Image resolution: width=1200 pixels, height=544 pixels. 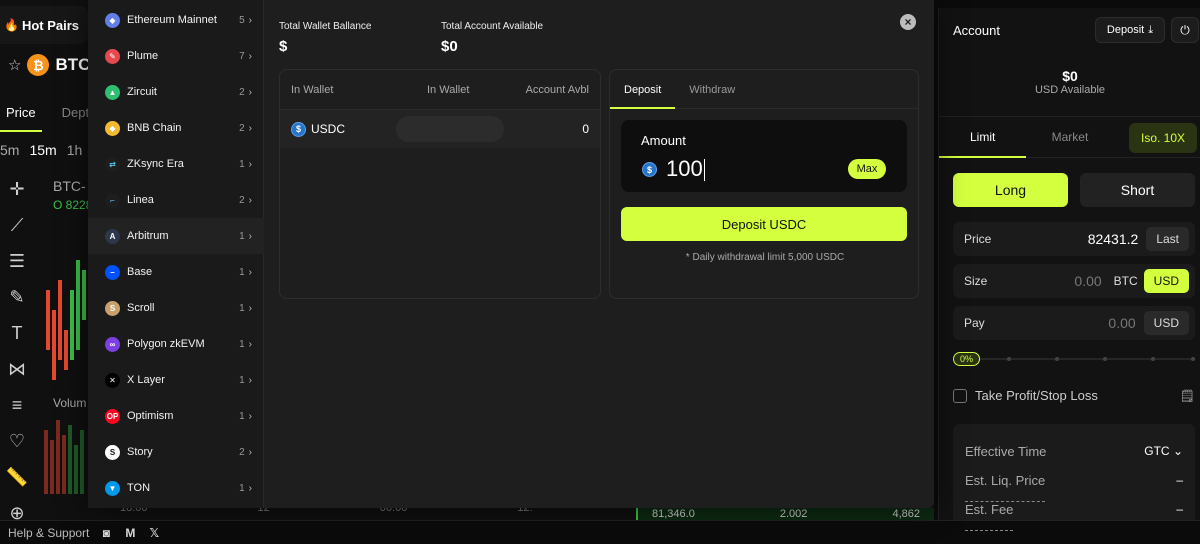 What do you see at coordinates (176, 128) in the screenshot?
I see `chain-item: ◆ BNB Chain 2 ›` at bounding box center [176, 128].